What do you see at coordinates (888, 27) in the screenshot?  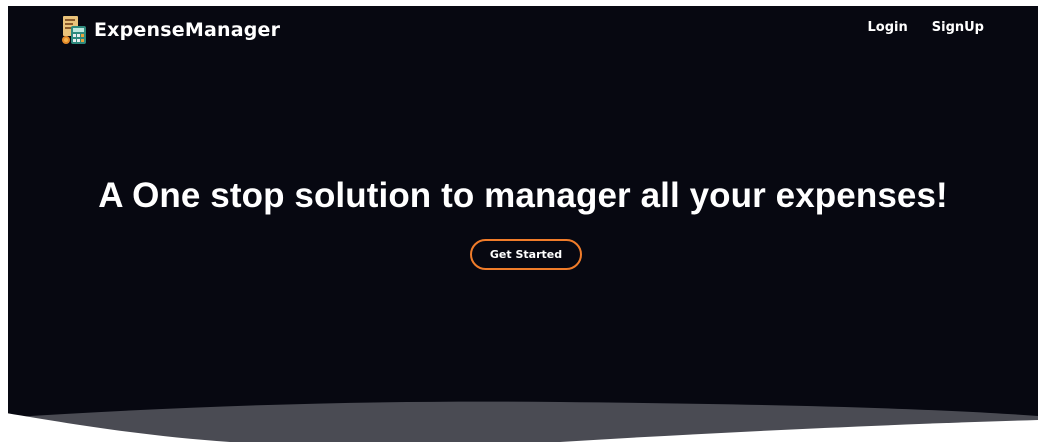 I see `login-link: Login` at bounding box center [888, 27].